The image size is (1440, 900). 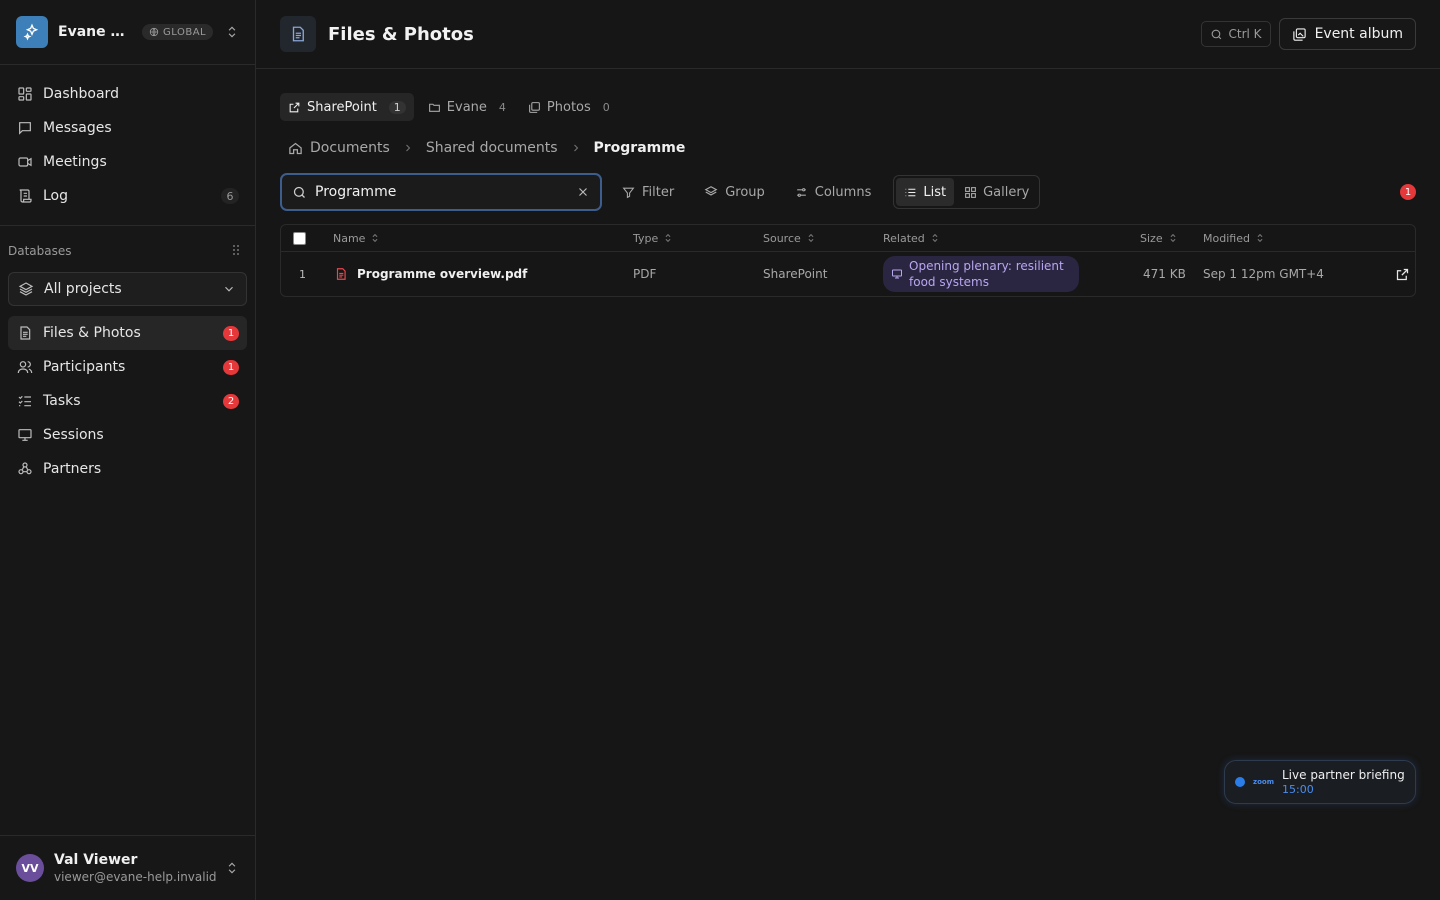 What do you see at coordinates (1263, 274) in the screenshot?
I see `file-modified: Sep 1 12pm GMT+4` at bounding box center [1263, 274].